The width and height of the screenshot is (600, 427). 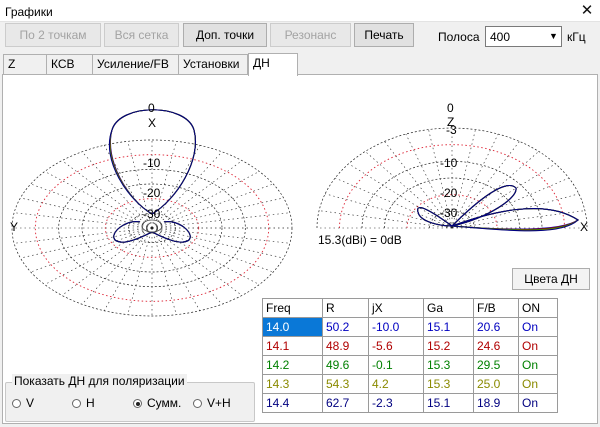 I want to click on table-cell: 25.0, so click(x=496, y=384).